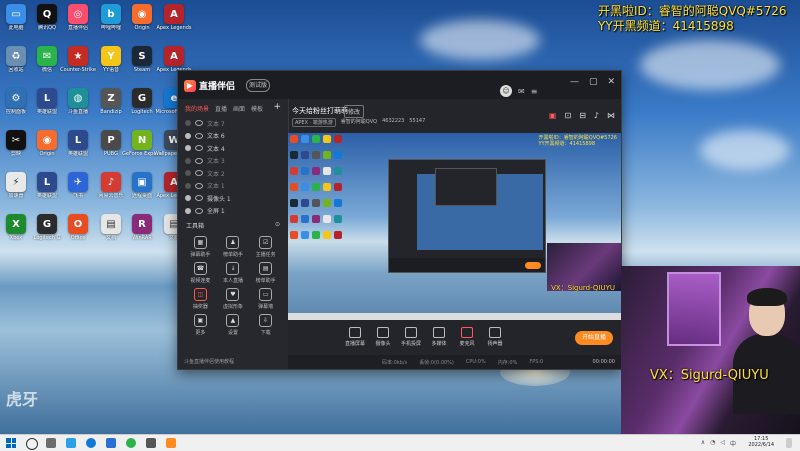  What do you see at coordinates (383, 337) in the screenshot?
I see `source-control-item: 摄像头` at bounding box center [383, 337].